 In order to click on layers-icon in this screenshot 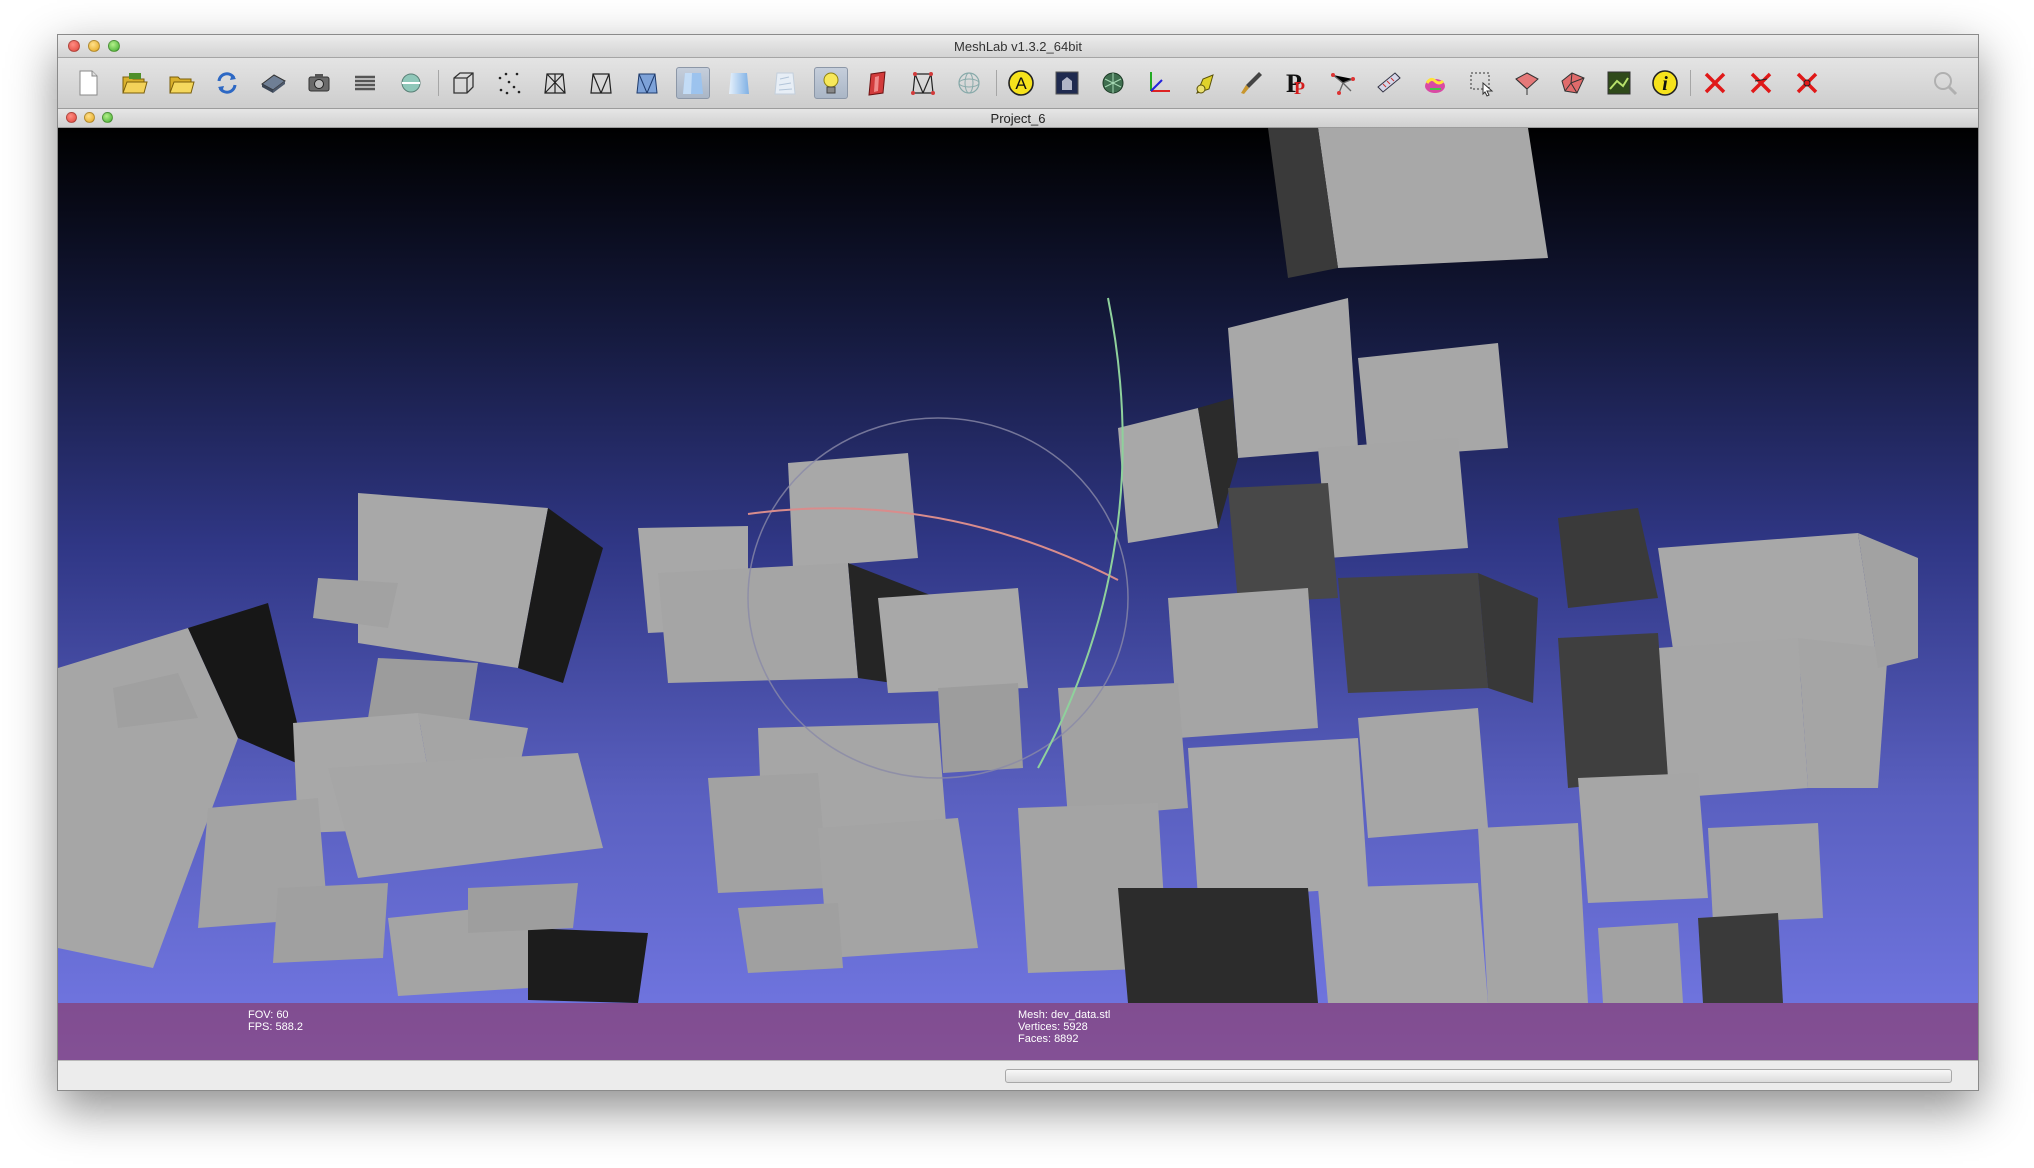, I will do `click(365, 83)`.